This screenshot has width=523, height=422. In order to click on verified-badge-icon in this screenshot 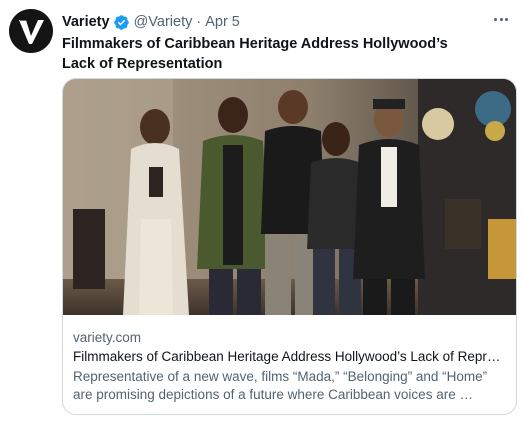, I will do `click(121, 22)`.